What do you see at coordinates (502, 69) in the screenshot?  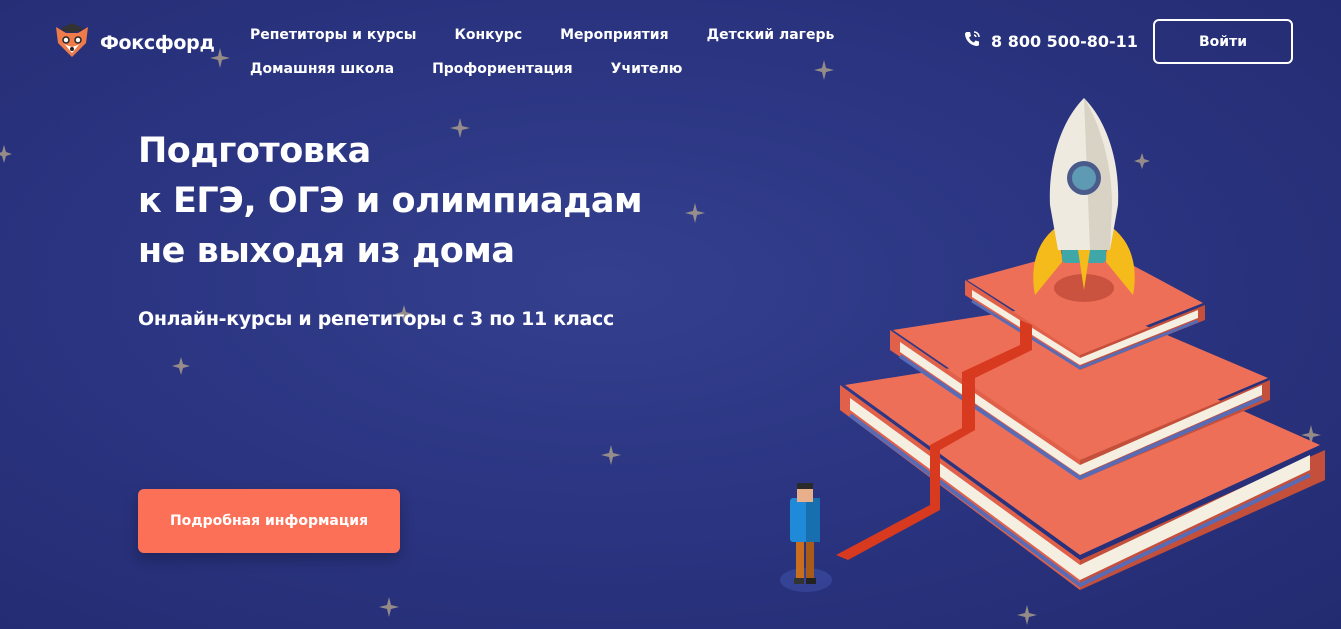 I see `nav-item-career-guidance: Профориентация` at bounding box center [502, 69].